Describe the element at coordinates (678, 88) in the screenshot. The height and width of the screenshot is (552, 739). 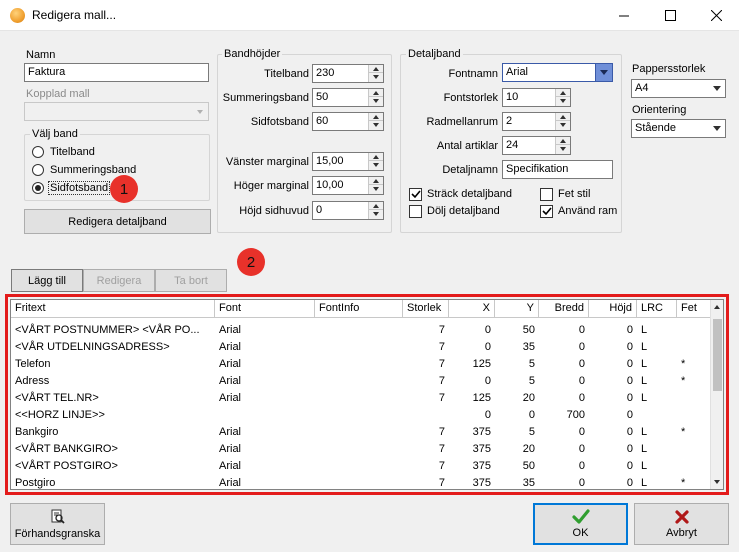
I see `pappersstorlek-select: A4` at that location.